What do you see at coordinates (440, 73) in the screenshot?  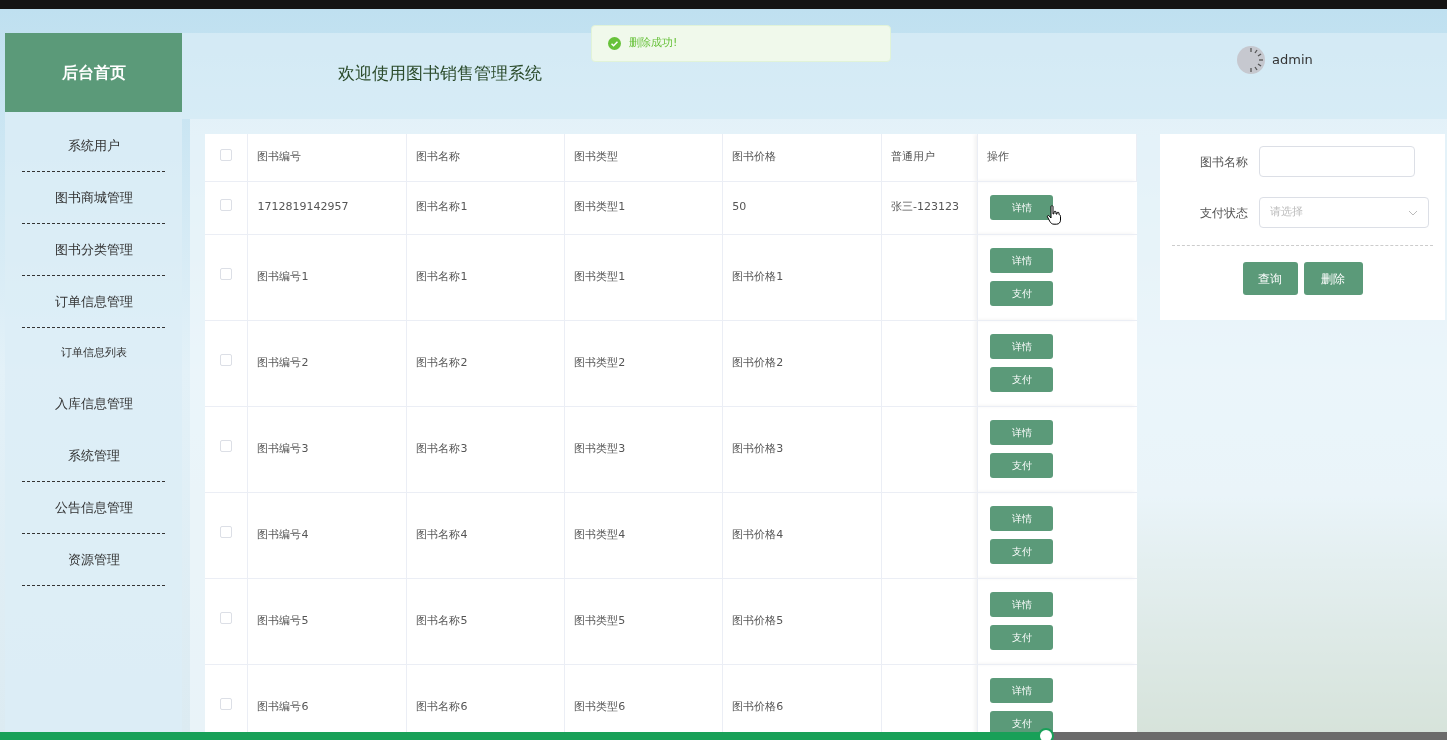 I see `header-title: 欢迎使用图书销售管理系统` at bounding box center [440, 73].